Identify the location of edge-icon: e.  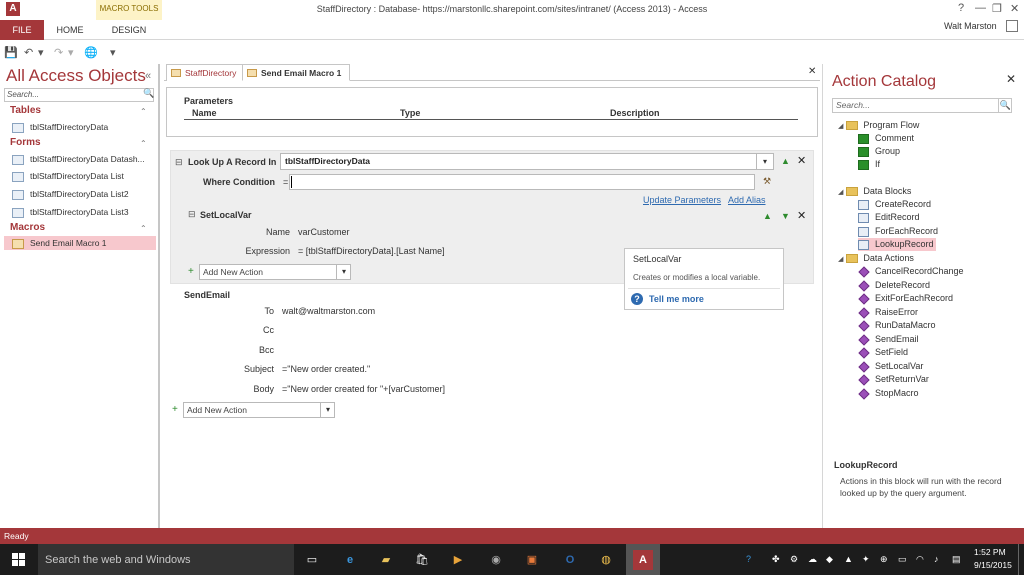
(350, 560).